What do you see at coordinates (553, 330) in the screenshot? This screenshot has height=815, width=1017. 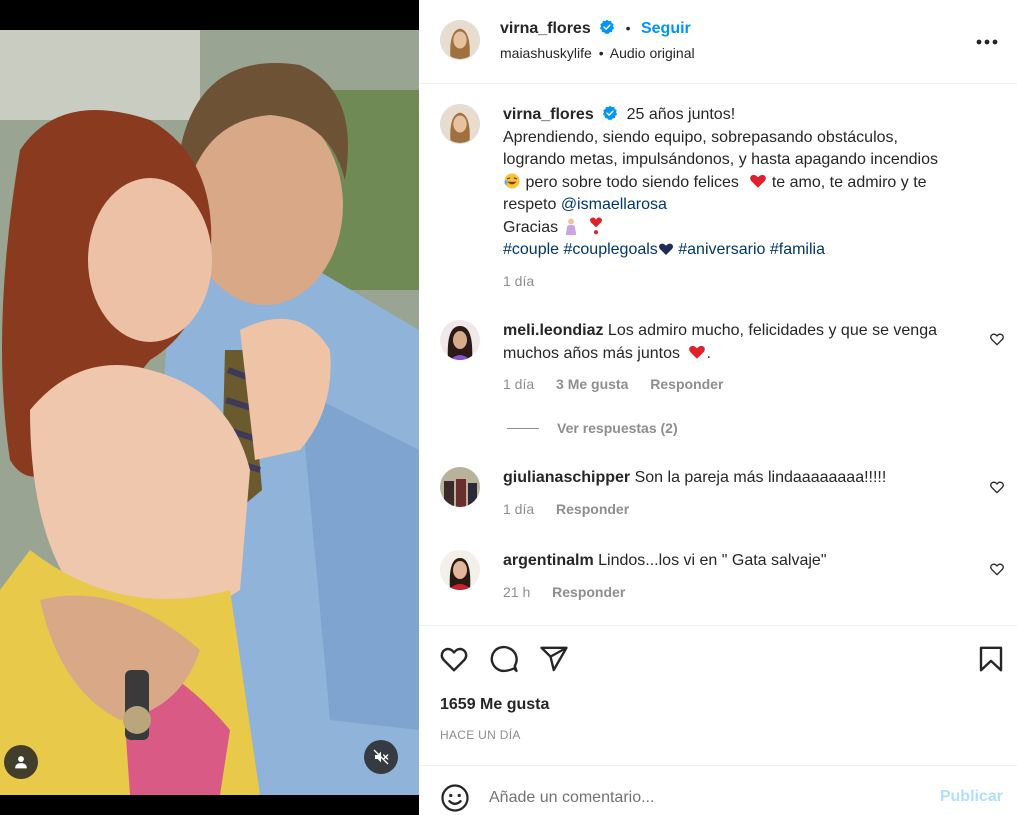 I see `commenter-username: meli.leondiaz` at bounding box center [553, 330].